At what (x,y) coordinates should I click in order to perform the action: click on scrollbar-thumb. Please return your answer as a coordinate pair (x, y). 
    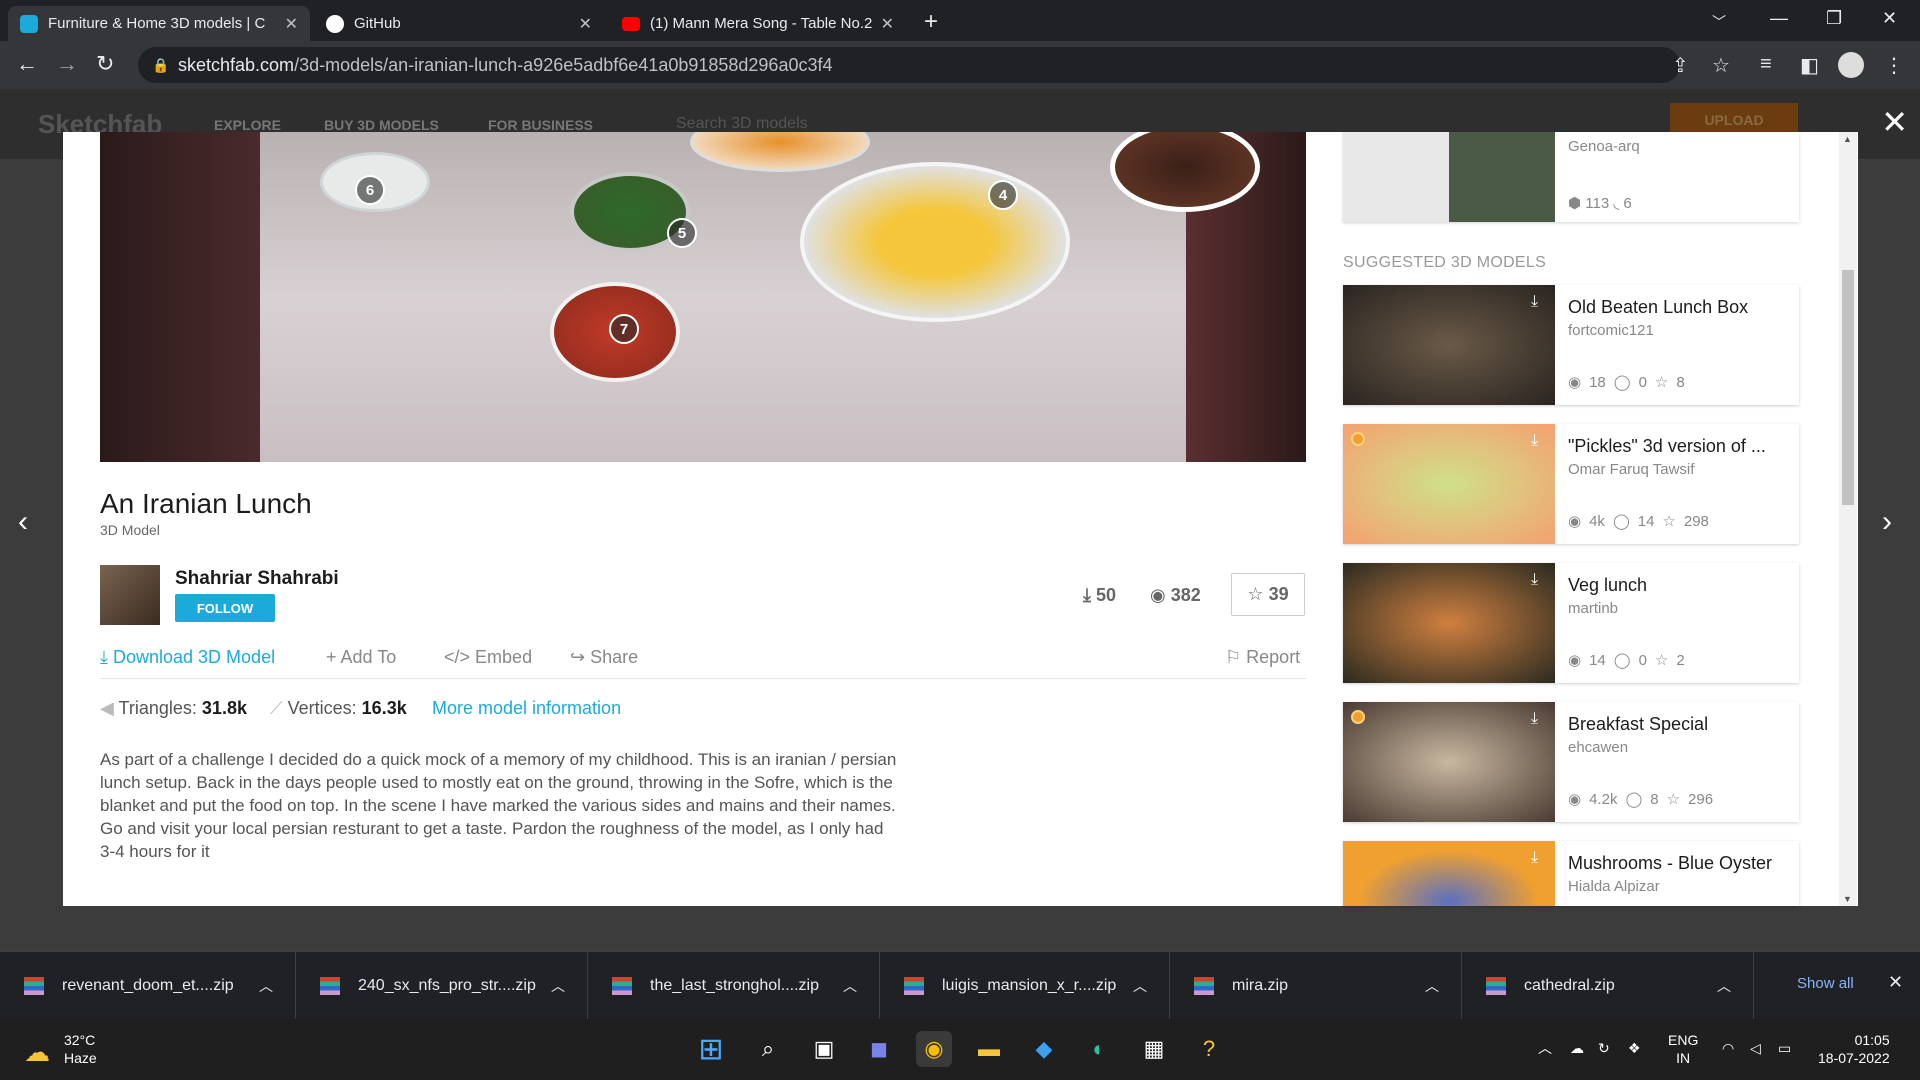
    Looking at the image, I should click on (1848, 387).